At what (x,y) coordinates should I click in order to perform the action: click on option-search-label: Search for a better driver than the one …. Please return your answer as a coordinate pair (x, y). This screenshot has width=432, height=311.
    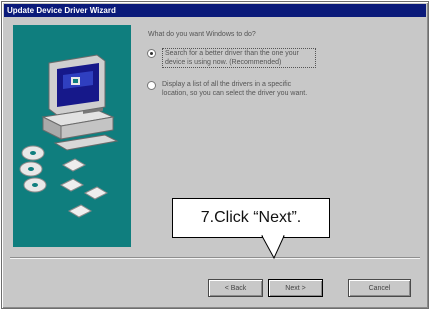
    Looking at the image, I should click on (239, 58).